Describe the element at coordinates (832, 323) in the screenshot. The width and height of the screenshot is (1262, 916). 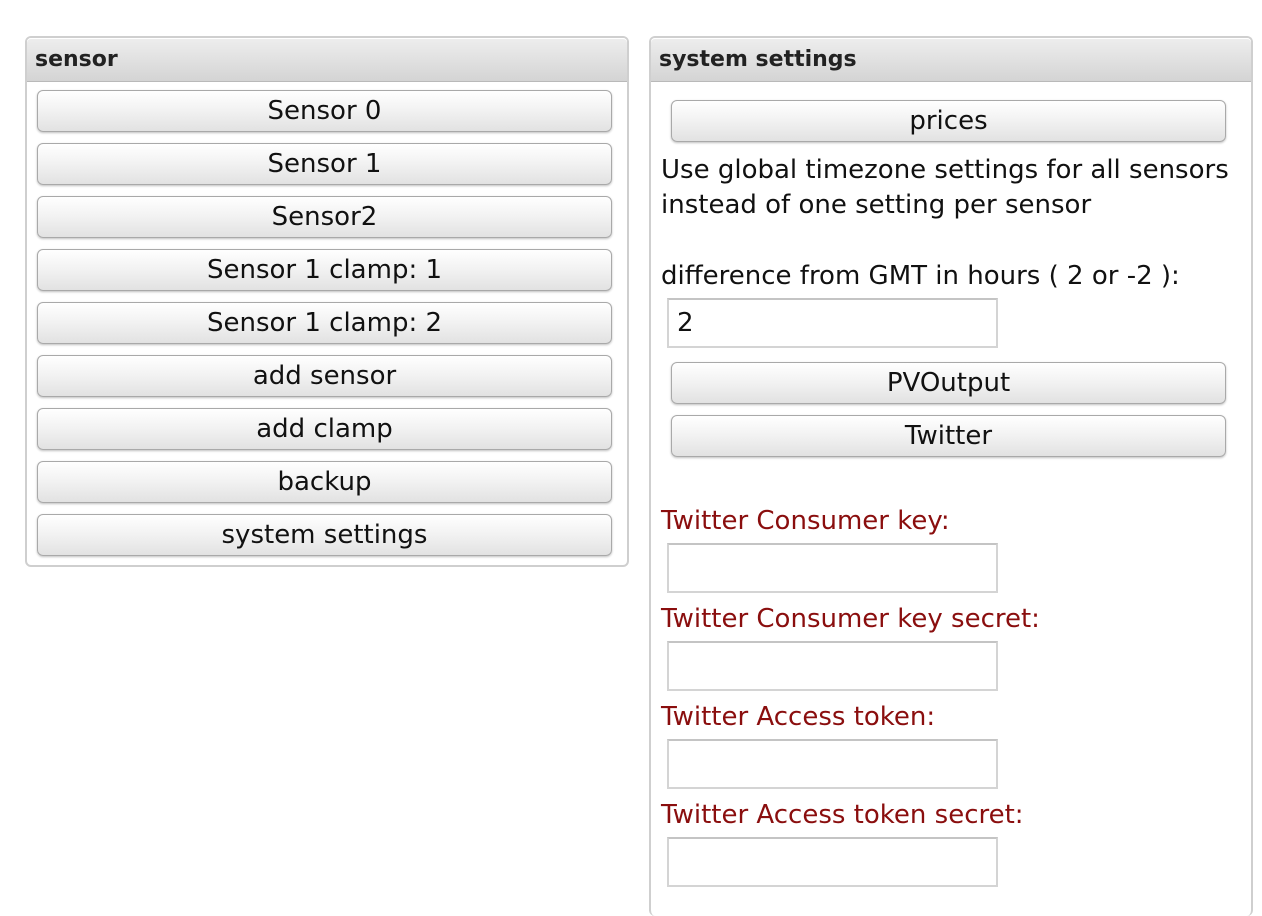
I see `gmt-offset-input` at that location.